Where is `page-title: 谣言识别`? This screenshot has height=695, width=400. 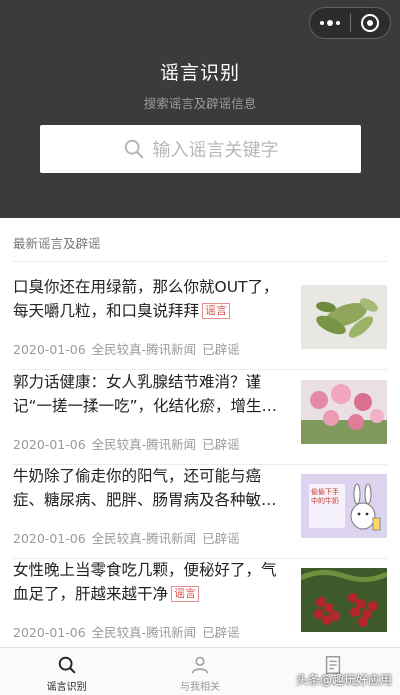 page-title: 谣言识别 is located at coordinates (199, 73).